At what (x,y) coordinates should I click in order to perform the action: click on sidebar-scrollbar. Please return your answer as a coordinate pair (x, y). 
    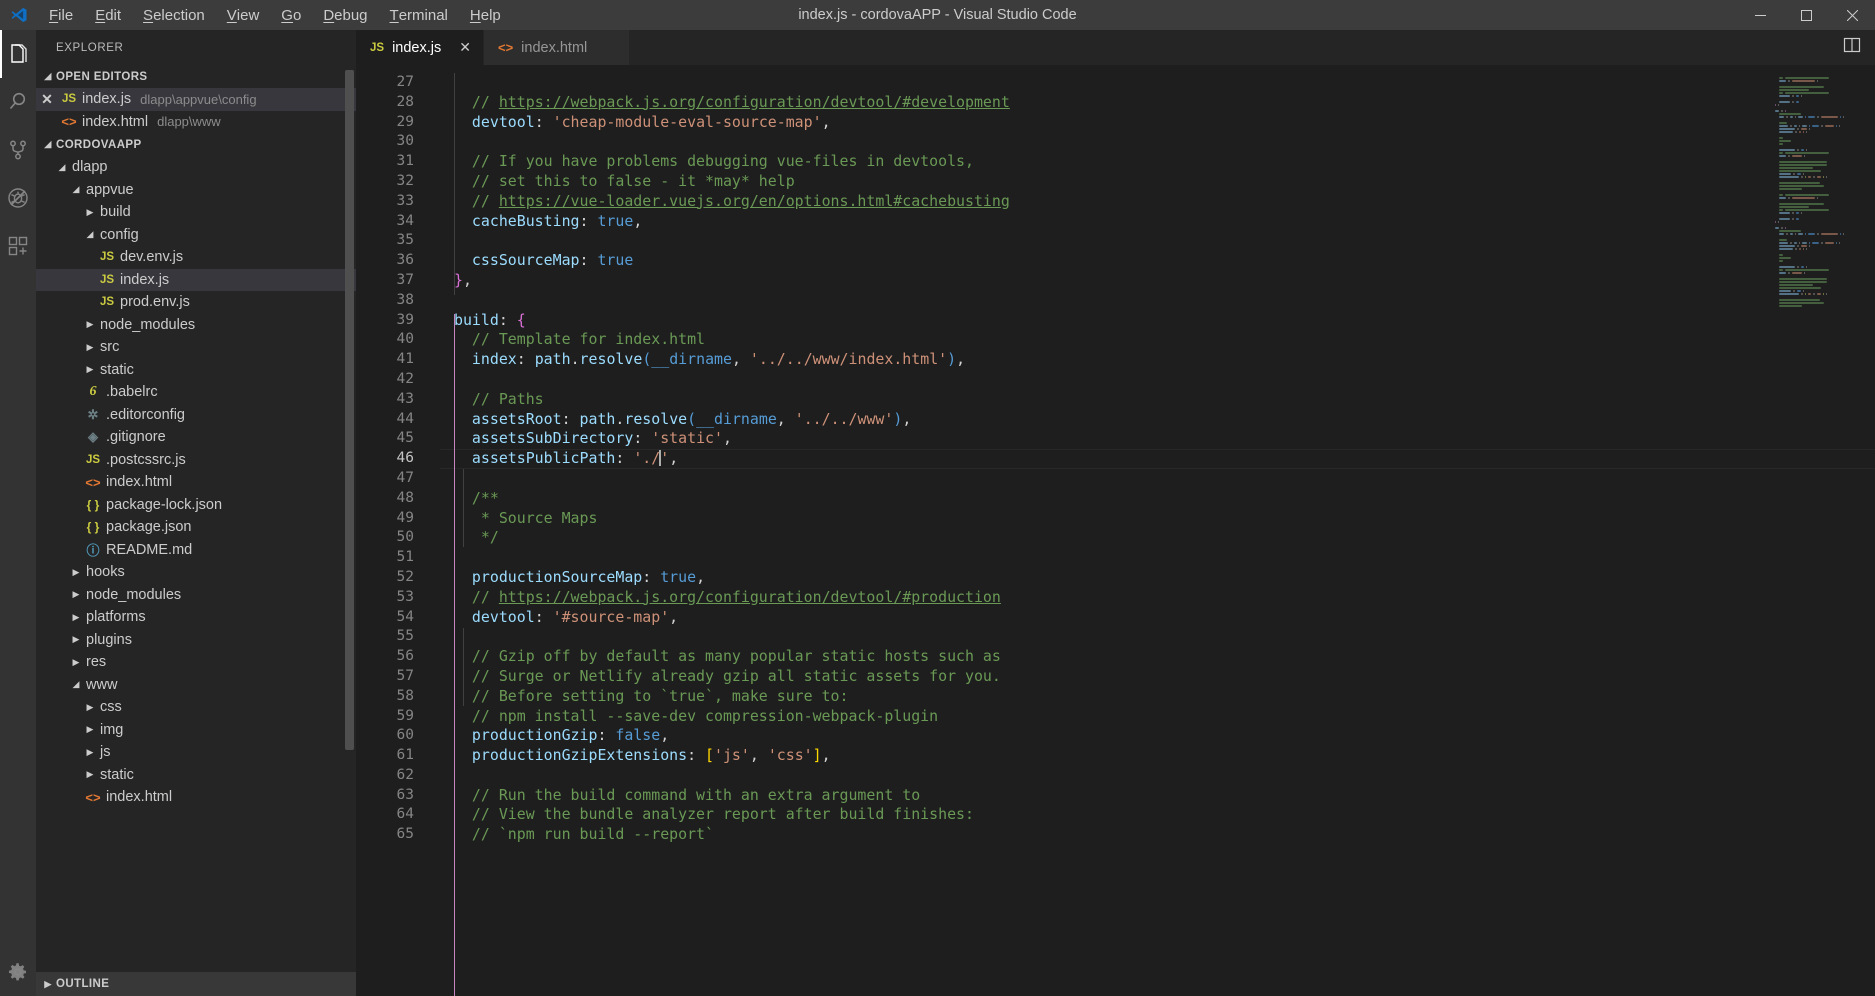
    Looking at the image, I should click on (349, 410).